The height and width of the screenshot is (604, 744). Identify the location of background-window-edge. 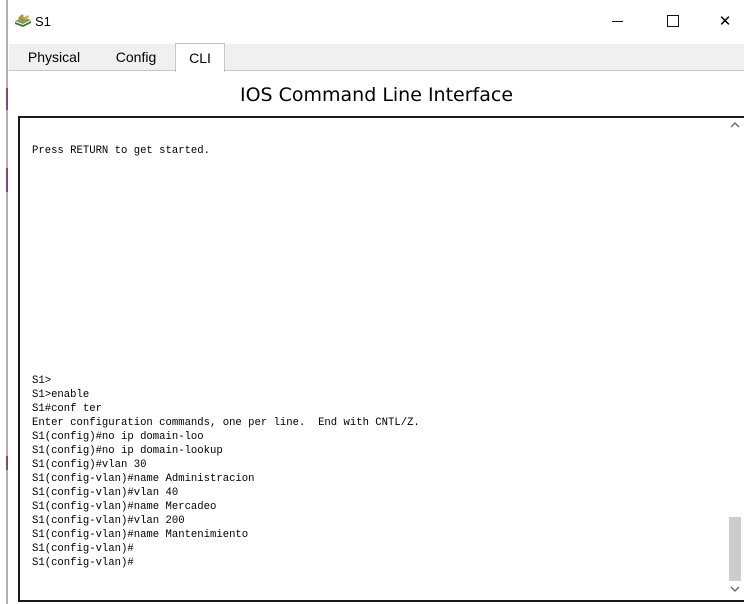
(4, 302).